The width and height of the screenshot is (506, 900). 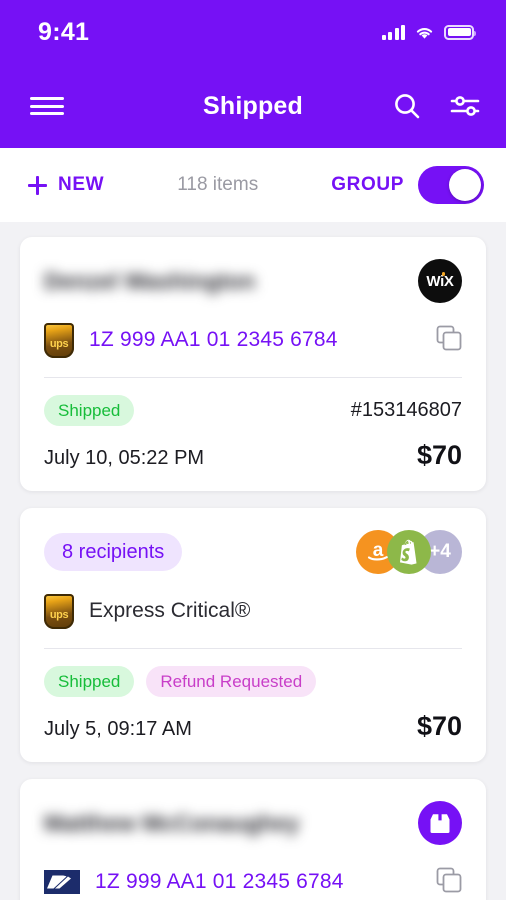 I want to click on service-name: Express Critical®, so click(x=170, y=610).